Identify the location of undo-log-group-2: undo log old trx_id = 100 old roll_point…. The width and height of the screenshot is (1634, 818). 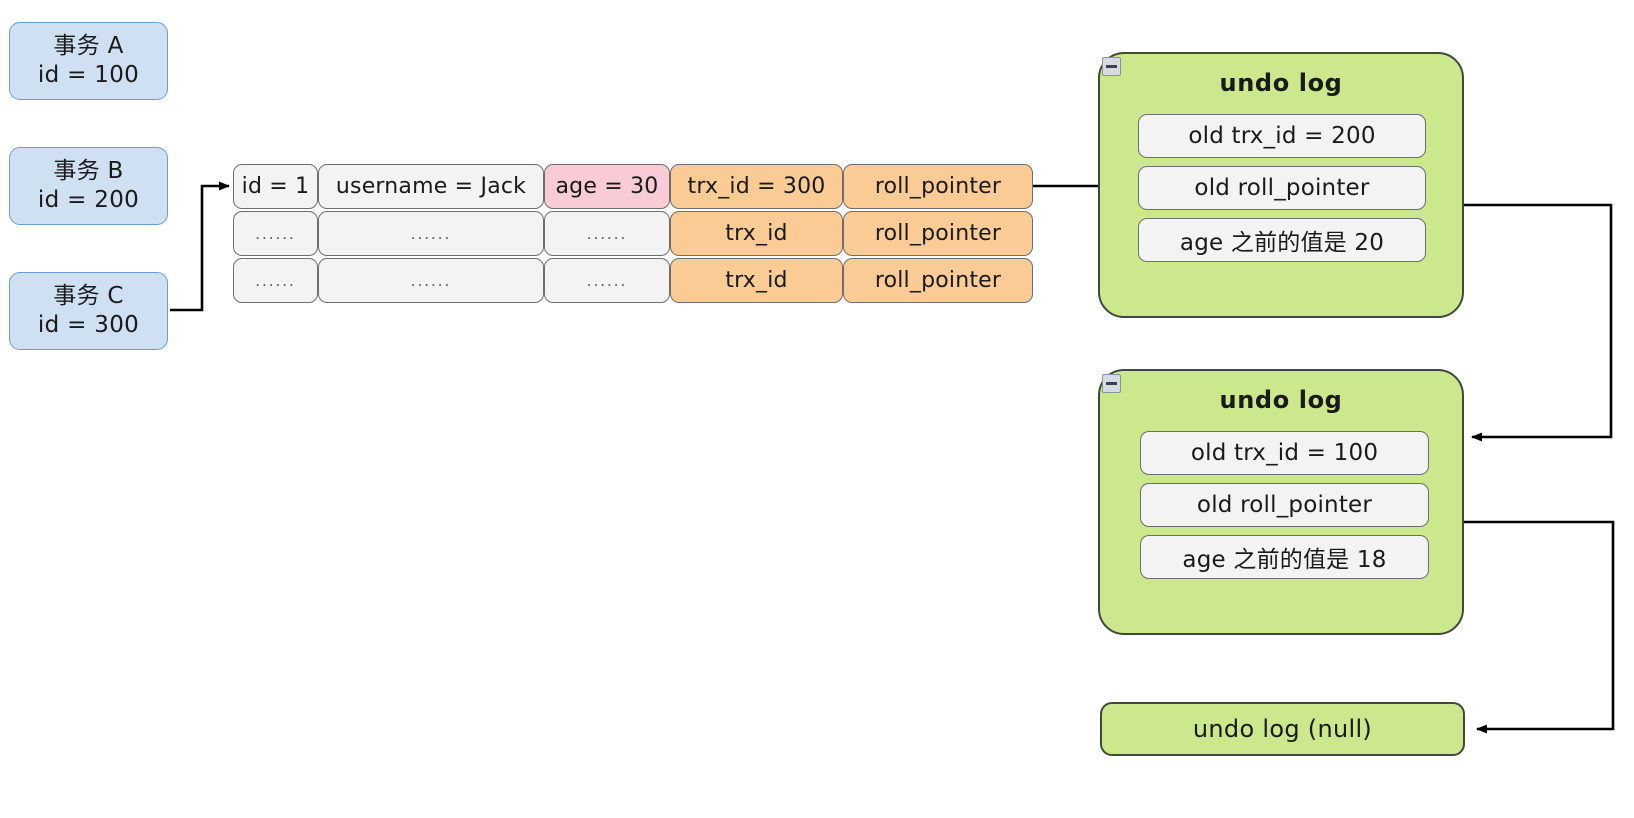
(1281, 502).